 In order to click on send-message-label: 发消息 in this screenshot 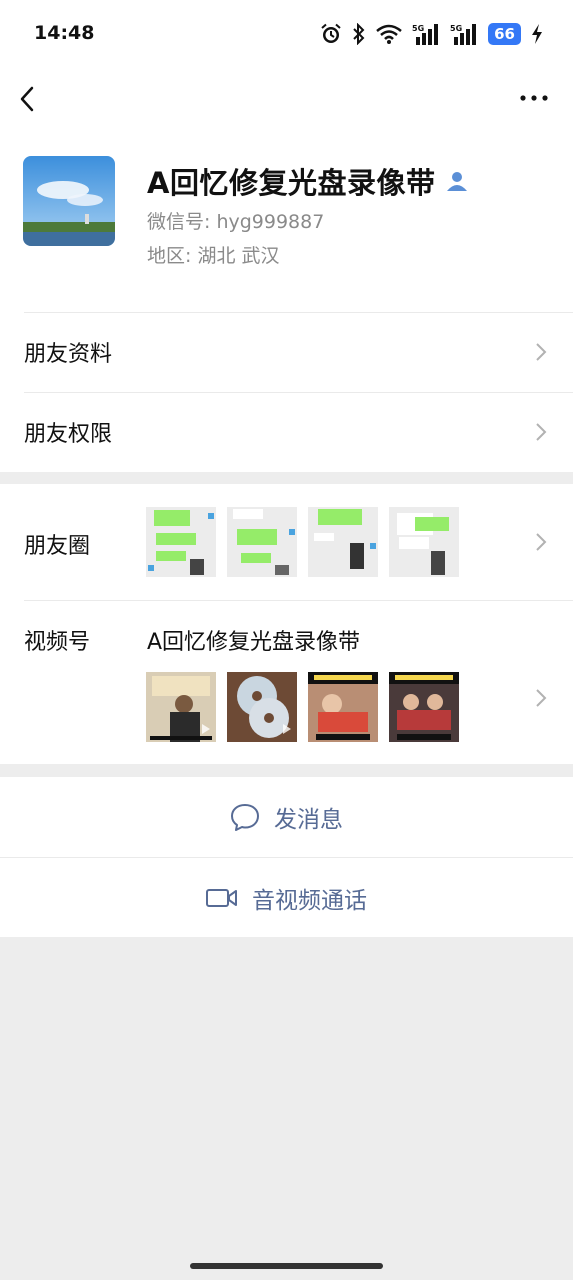, I will do `click(308, 820)`.